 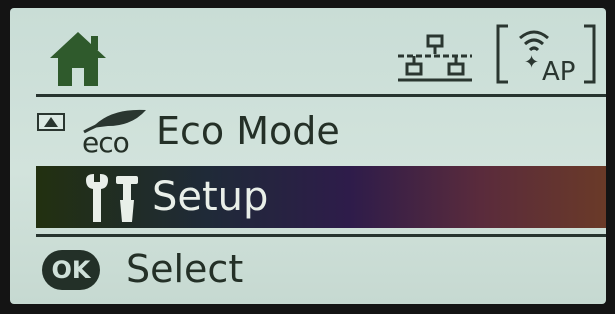 I want to click on eco-icon-text: eco, so click(x=106, y=142).